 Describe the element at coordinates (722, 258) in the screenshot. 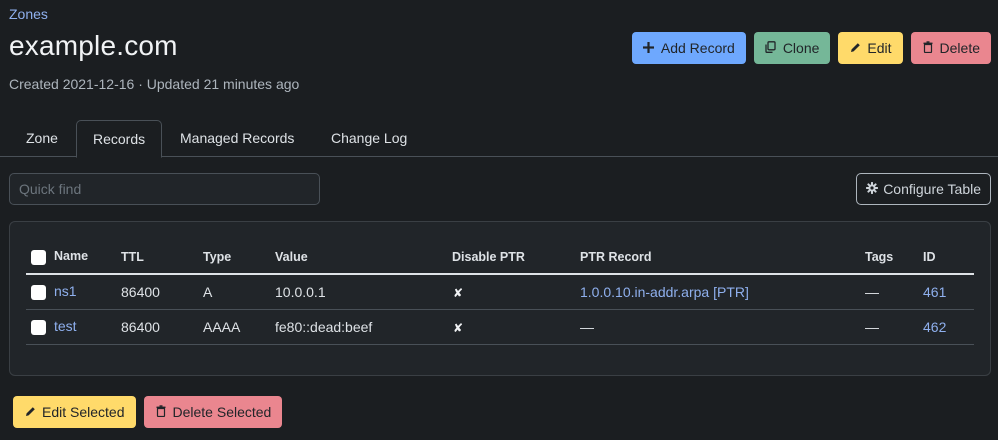

I see `column-header-ptr-record: PTR Record` at that location.